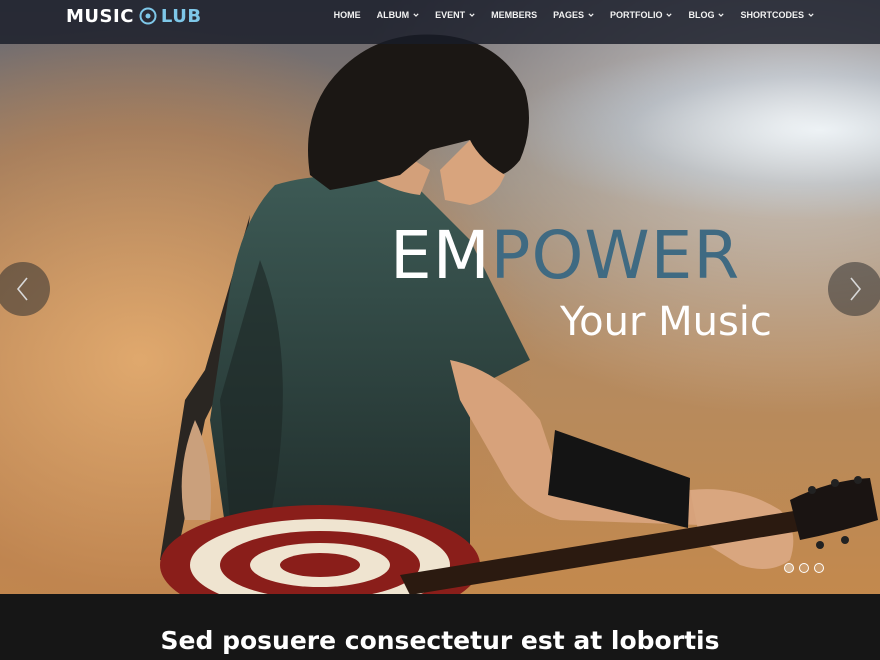 This screenshot has height=660, width=880. What do you see at coordinates (772, 15) in the screenshot?
I see `nav-item-label: SHORTCODES` at bounding box center [772, 15].